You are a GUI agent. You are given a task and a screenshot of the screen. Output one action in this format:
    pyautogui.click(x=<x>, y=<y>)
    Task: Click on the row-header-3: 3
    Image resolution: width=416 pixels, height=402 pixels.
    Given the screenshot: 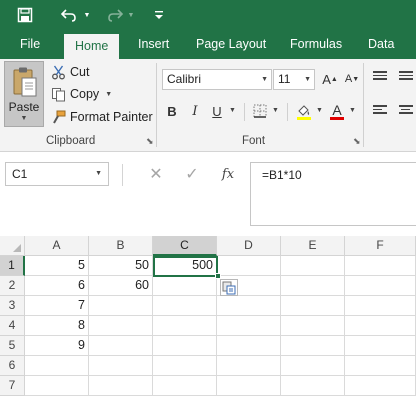 What is the action you would take?
    pyautogui.click(x=12, y=306)
    